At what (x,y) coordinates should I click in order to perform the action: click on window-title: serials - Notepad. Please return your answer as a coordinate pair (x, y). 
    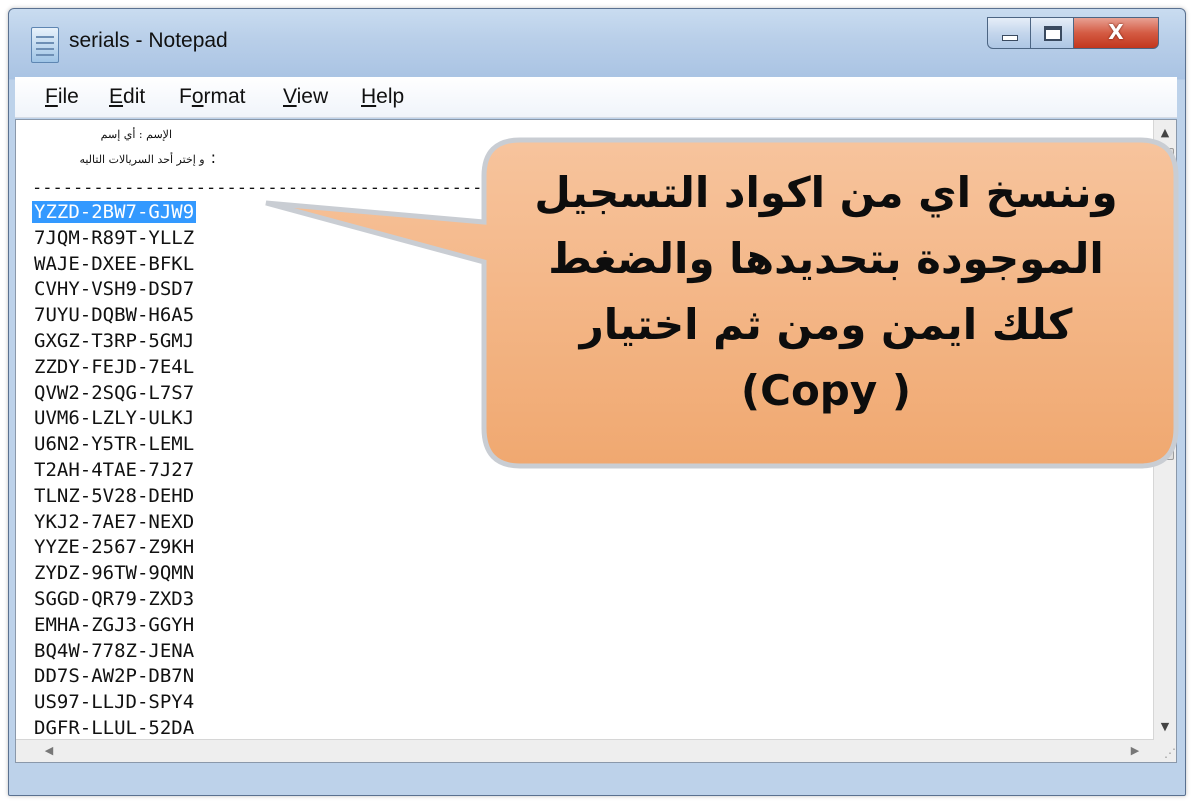
    Looking at the image, I should click on (148, 40).